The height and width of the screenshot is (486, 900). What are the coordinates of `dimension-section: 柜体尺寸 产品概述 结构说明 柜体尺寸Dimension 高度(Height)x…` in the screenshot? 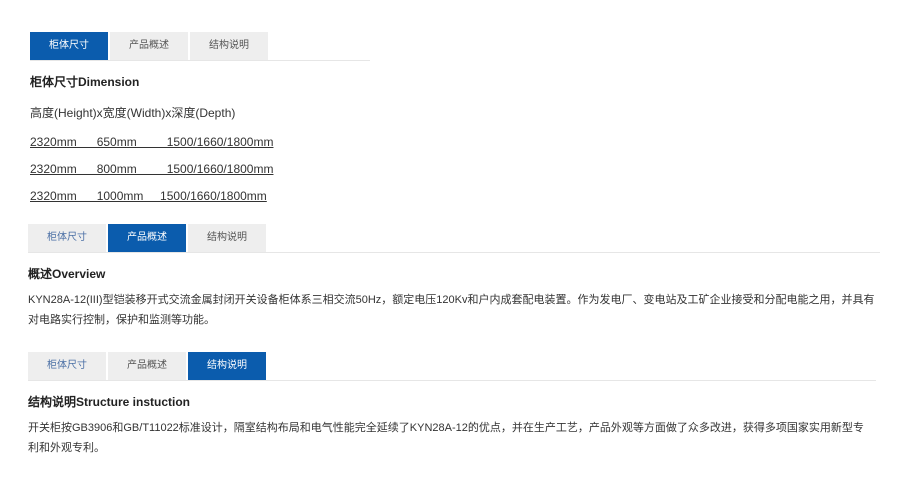 It's located at (200, 117).